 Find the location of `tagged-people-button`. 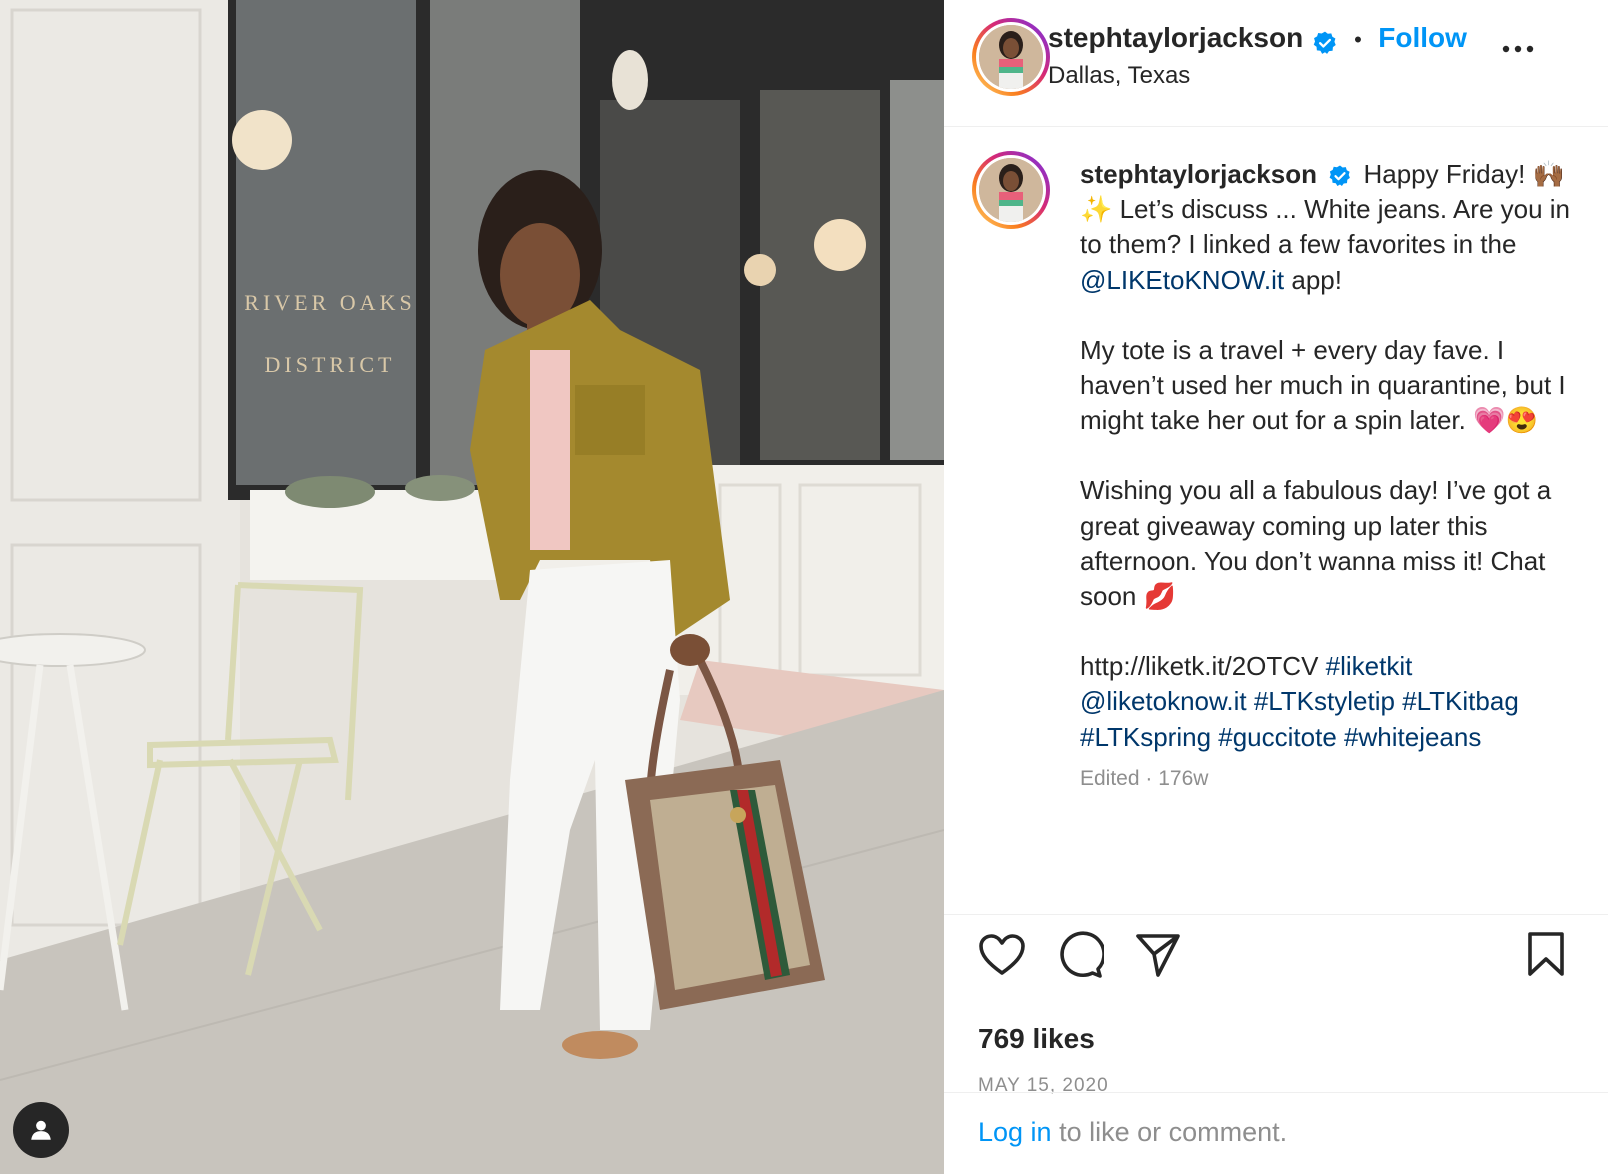

tagged-people-button is located at coordinates (41, 1130).